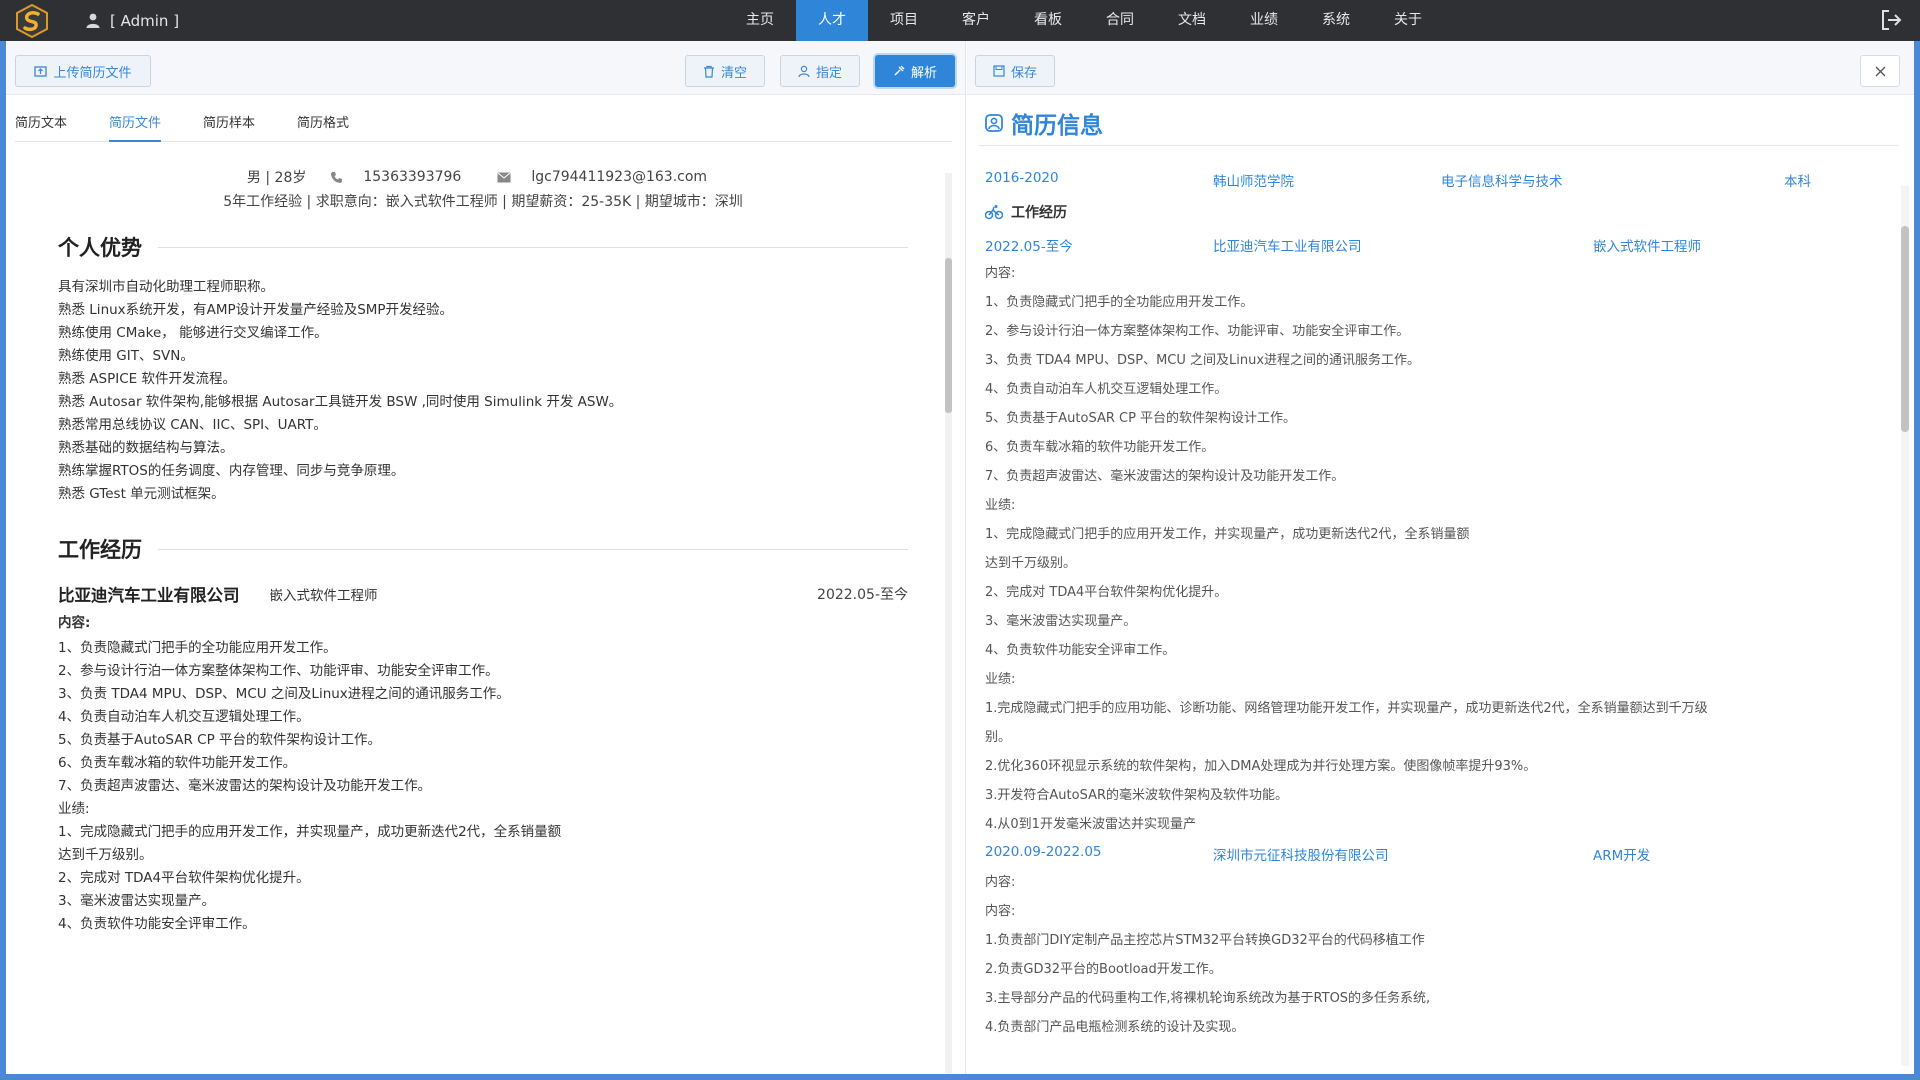 Image resolution: width=1920 pixels, height=1080 pixels. What do you see at coordinates (1100, 447) in the screenshot?
I see `job1-line: 6、负责车载冰箱的软件功能开发工作。` at bounding box center [1100, 447].